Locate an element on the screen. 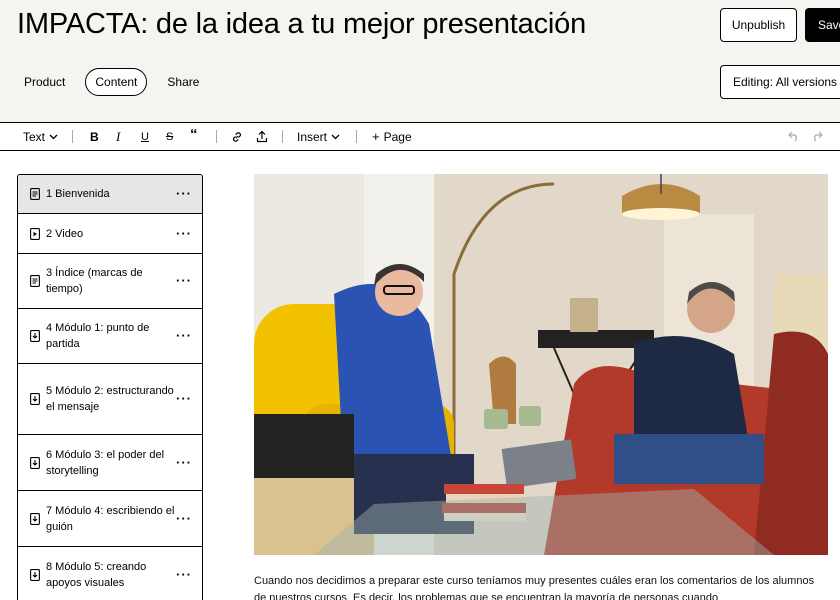 This screenshot has height=600, width=840. add-page-label: Page is located at coordinates (397, 136).